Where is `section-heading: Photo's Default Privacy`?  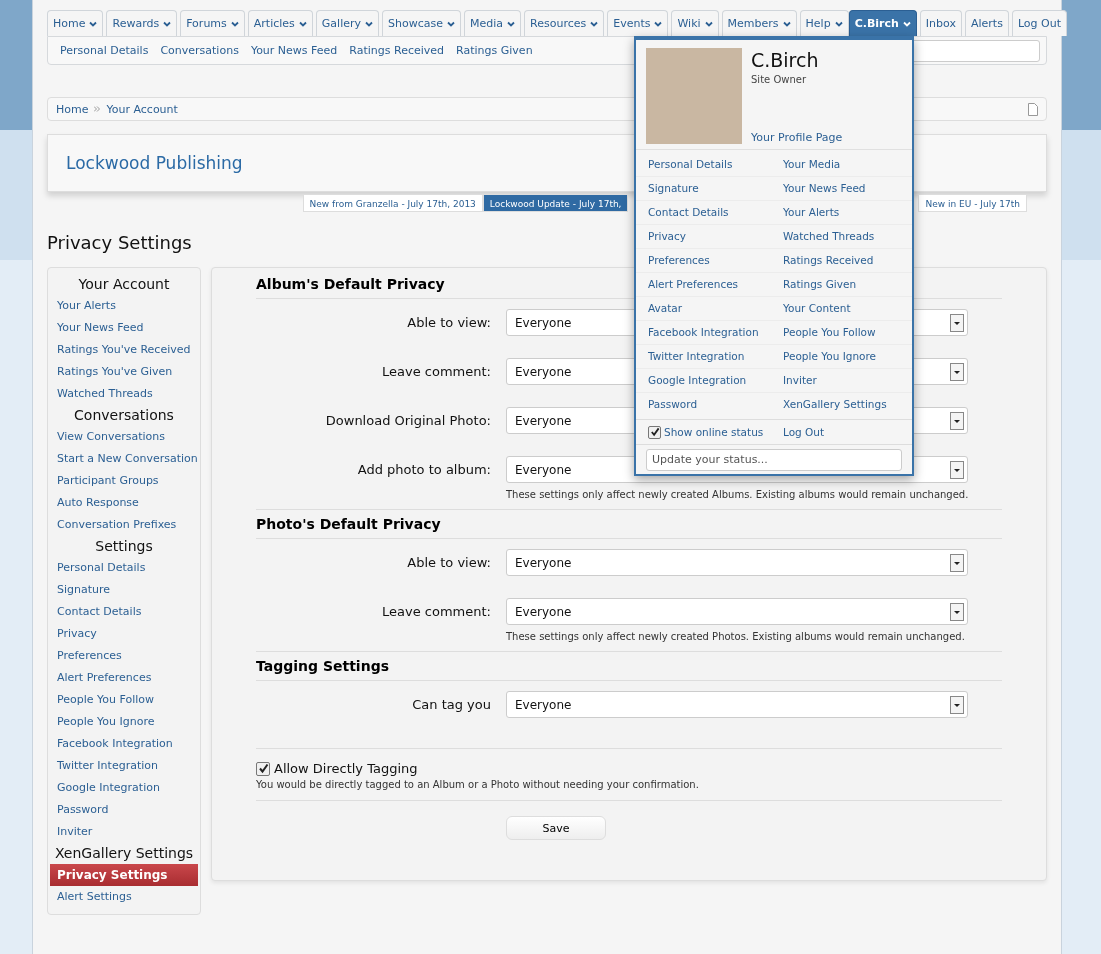
section-heading: Photo's Default Privacy is located at coordinates (629, 527).